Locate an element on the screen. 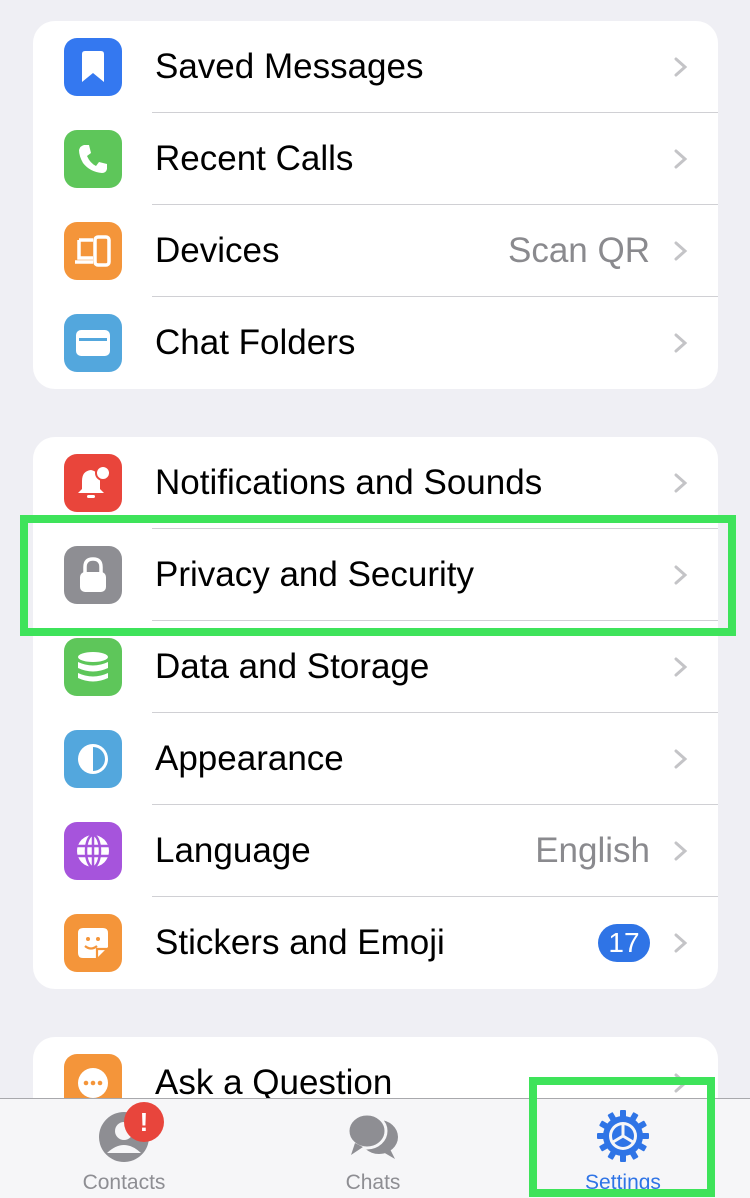 The width and height of the screenshot is (750, 1198). recent-calls-row: Recent Calls is located at coordinates (375, 159).